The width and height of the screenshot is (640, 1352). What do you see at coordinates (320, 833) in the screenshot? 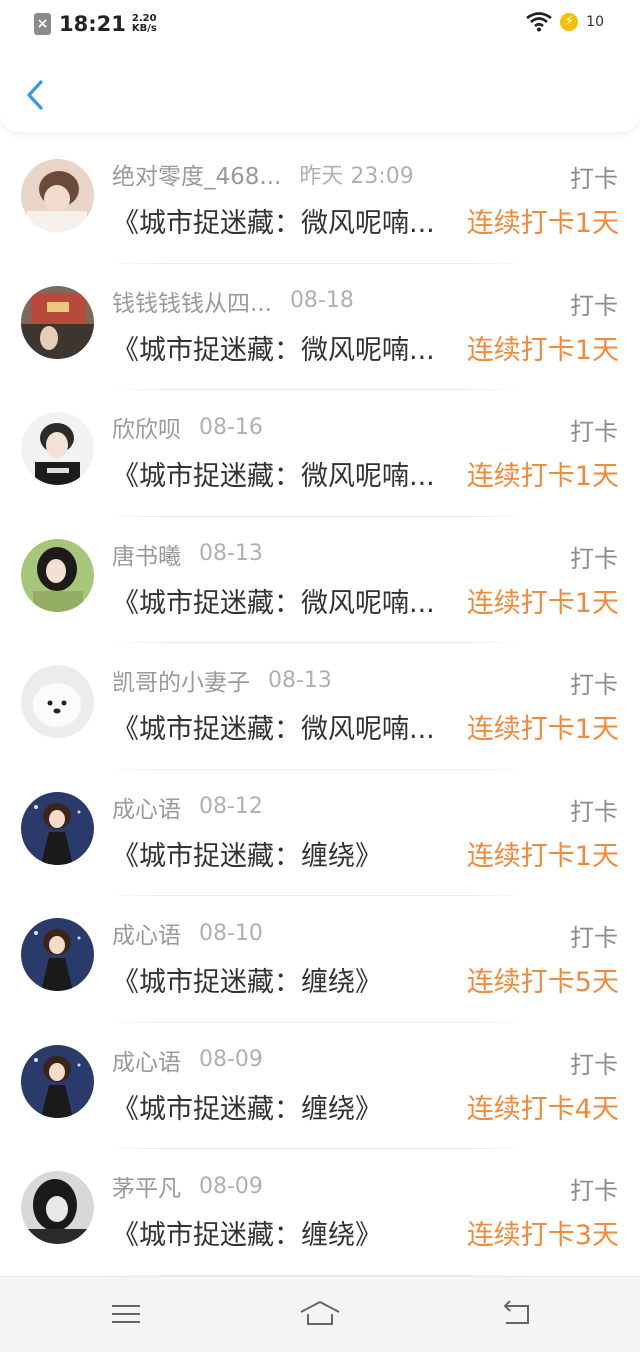
I see `list-item: 成心语 08-12 打卡 《城市捉迷藏：缠绕》 连续打卡1天` at bounding box center [320, 833].